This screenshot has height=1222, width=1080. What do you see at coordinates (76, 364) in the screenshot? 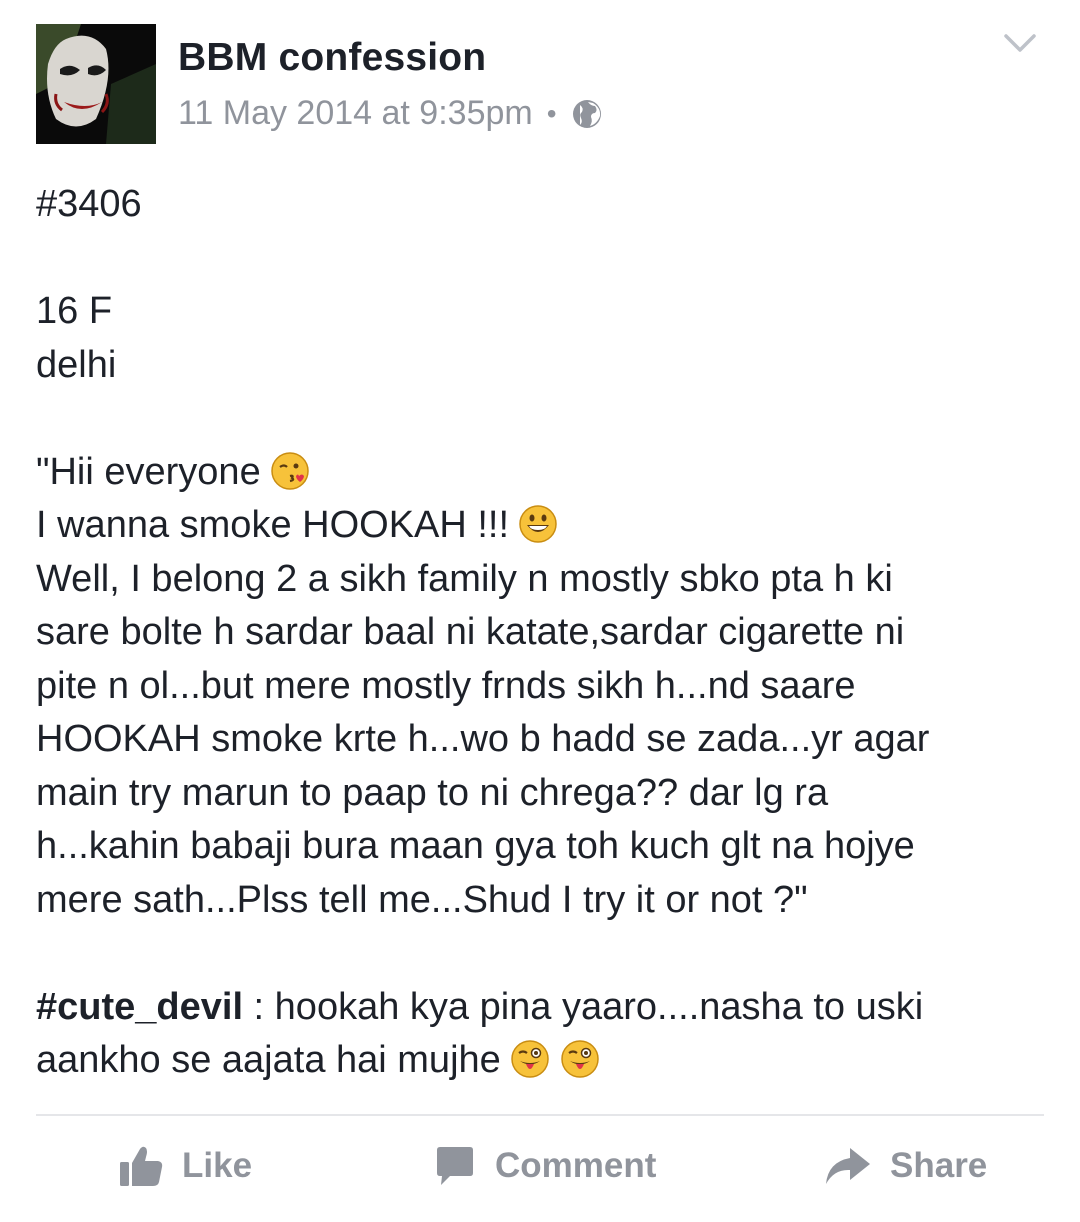
I see `post-line: delhi` at bounding box center [76, 364].